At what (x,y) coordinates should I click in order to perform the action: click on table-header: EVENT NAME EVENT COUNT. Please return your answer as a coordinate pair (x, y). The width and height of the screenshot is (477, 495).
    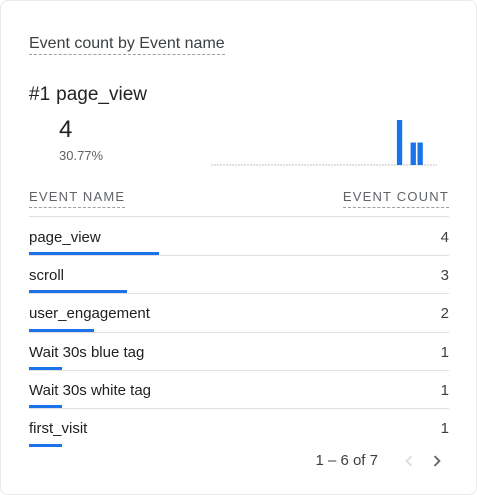
    Looking at the image, I should click on (239, 202).